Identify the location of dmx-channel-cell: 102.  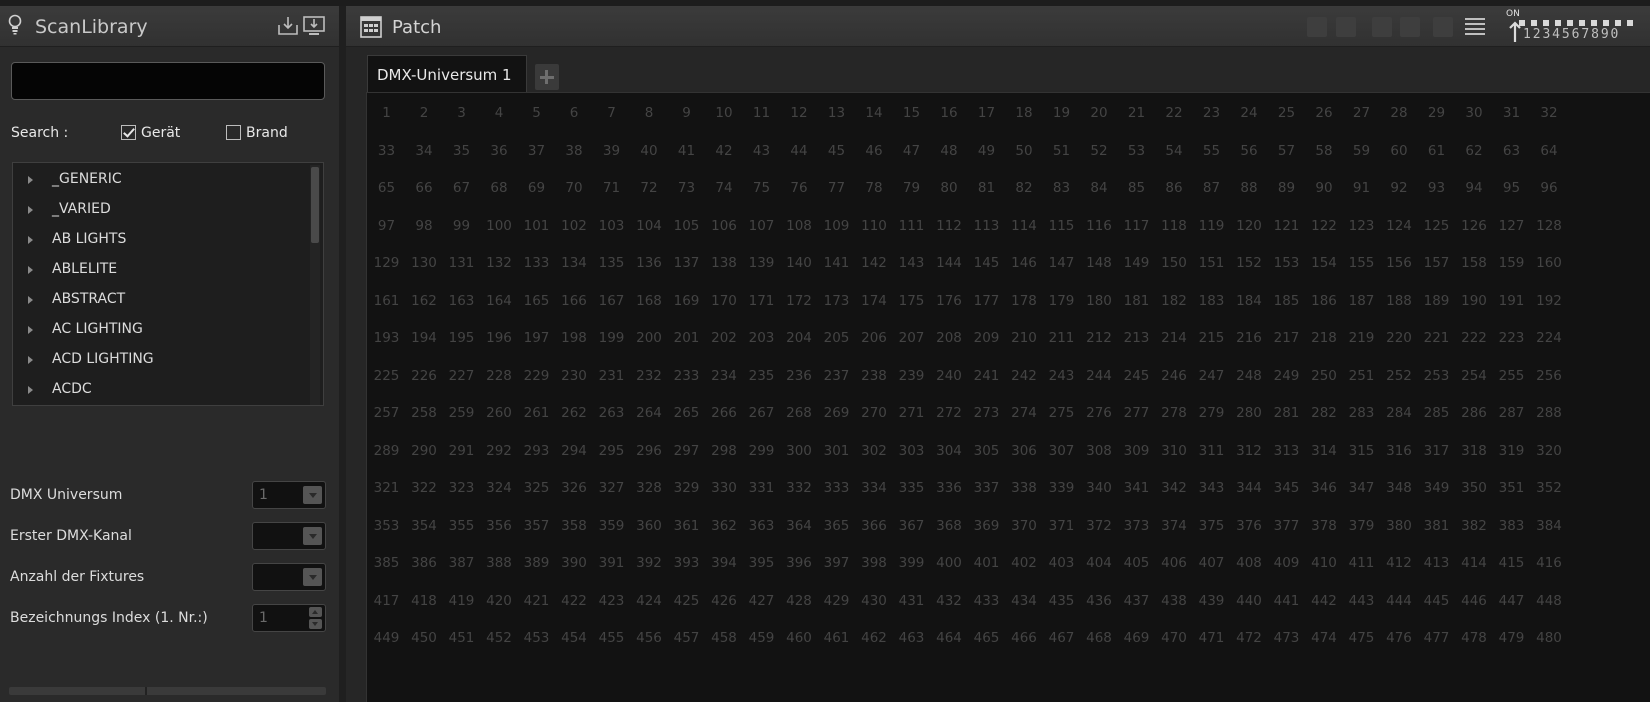
(574, 226).